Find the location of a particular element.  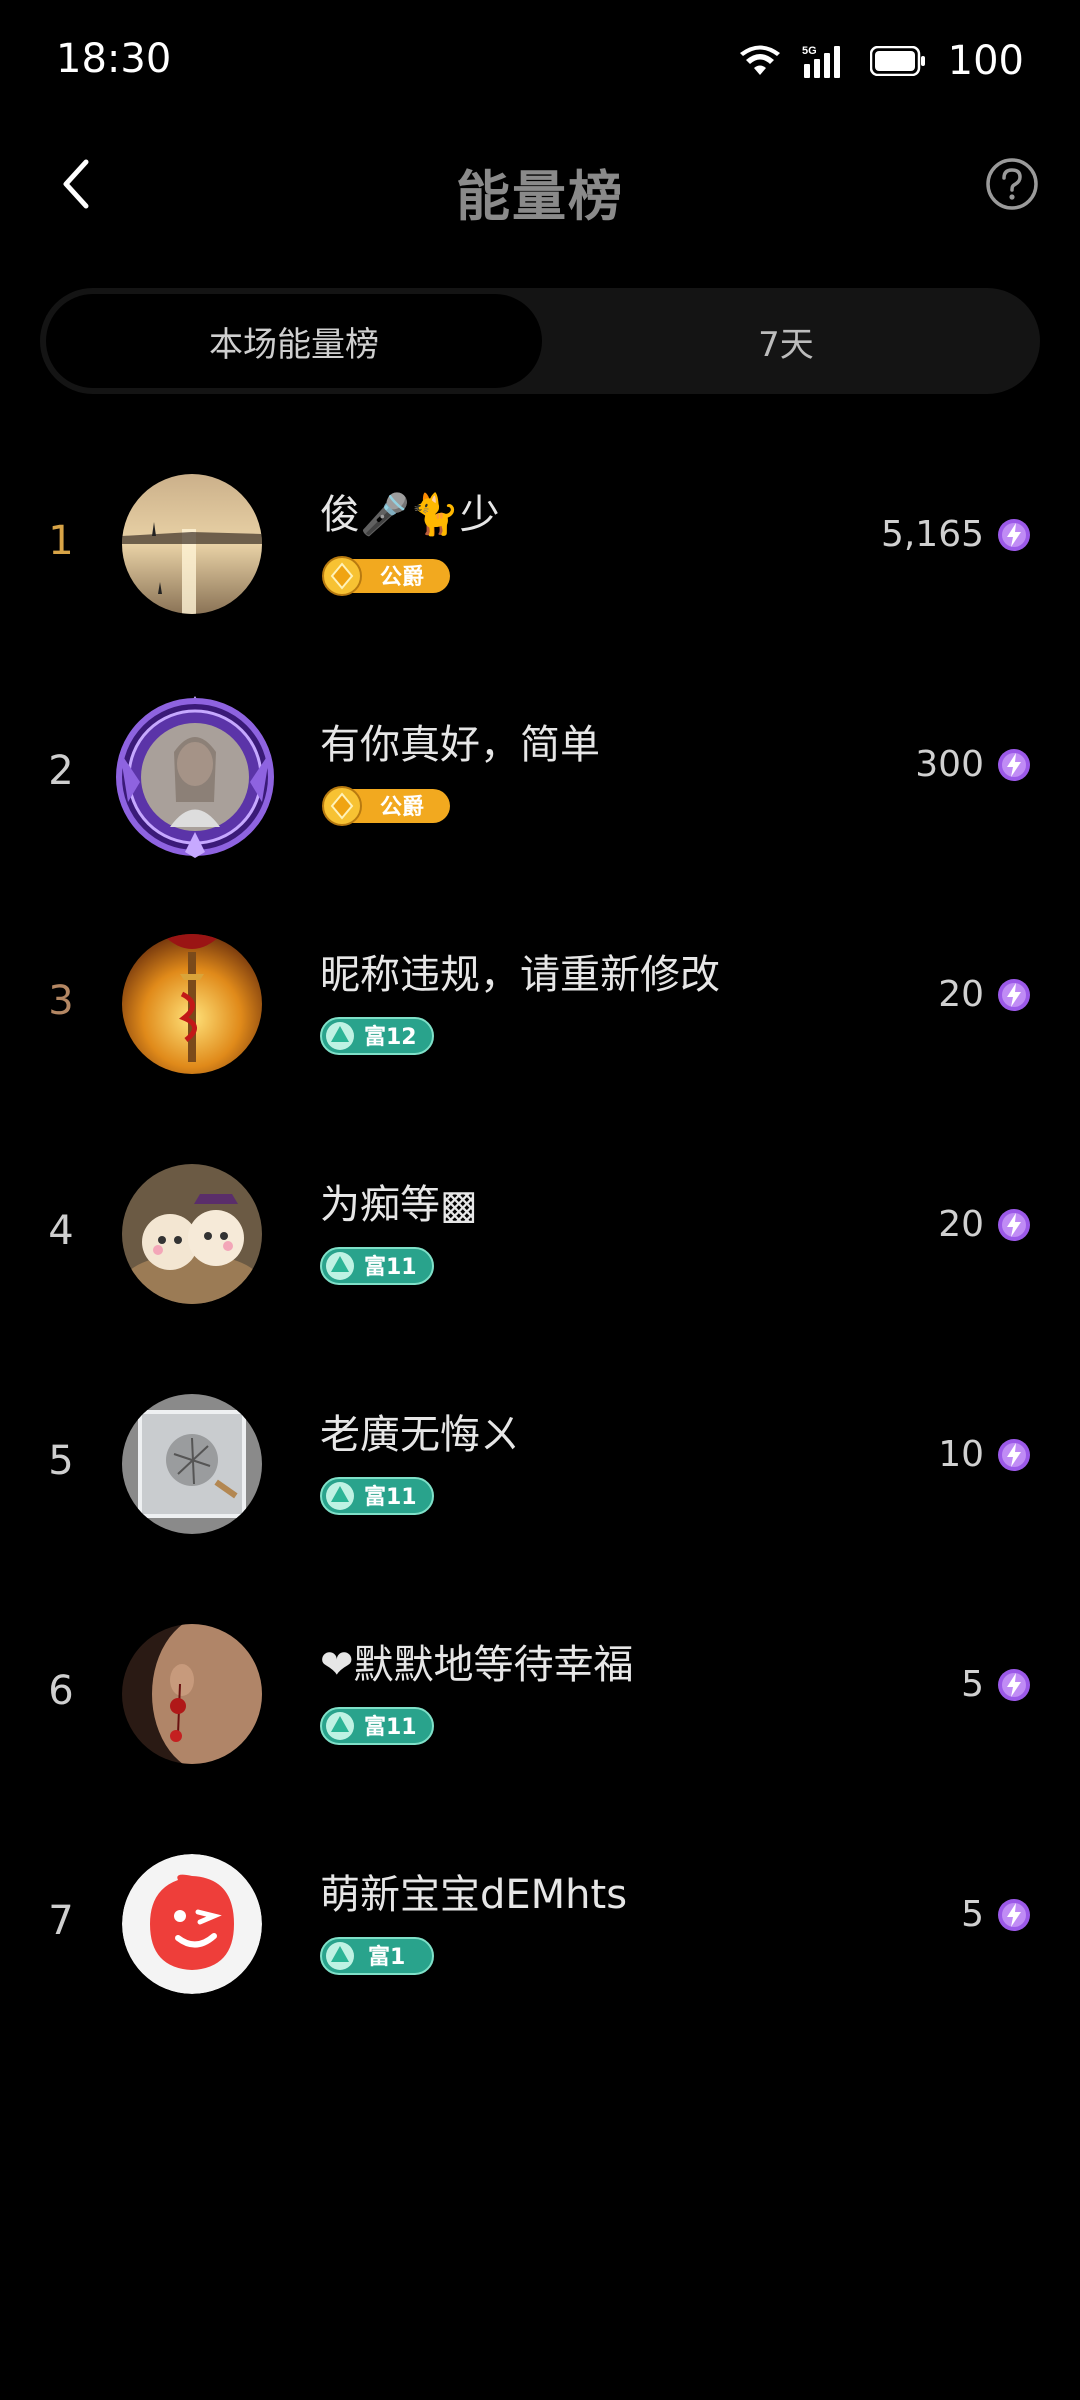

rank-number: 3 is located at coordinates (61, 1001).